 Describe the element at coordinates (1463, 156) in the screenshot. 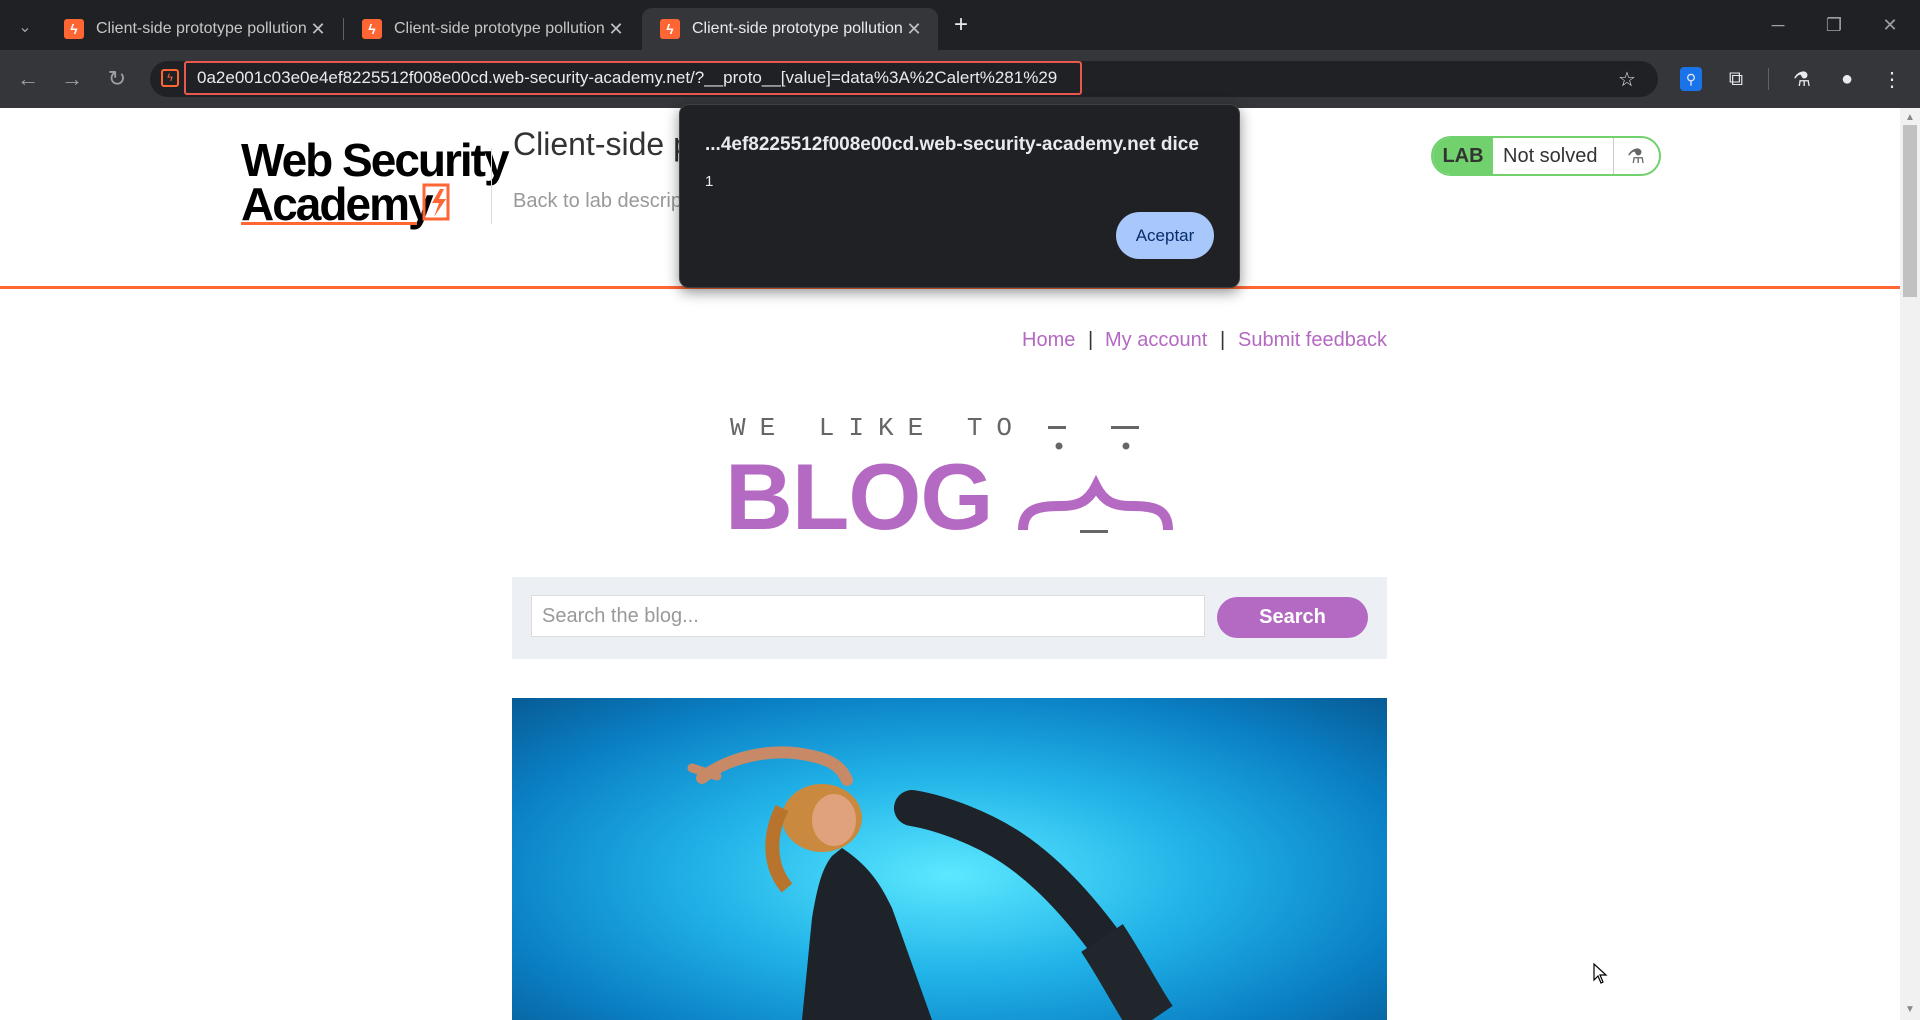

I see `lab-label: LAB` at that location.